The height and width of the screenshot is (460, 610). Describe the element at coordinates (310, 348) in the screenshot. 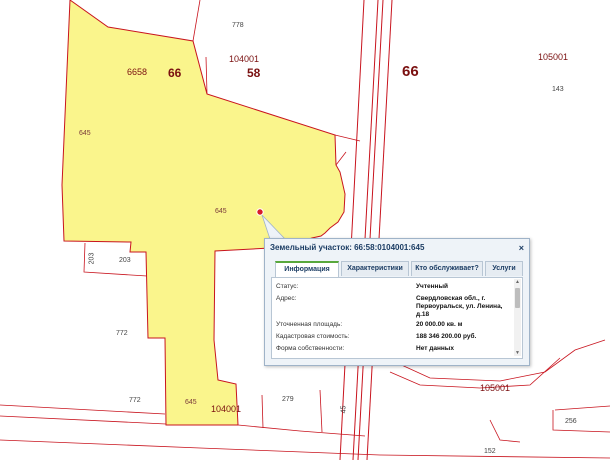

I see `row-label-ownership: Форма собственности:` at that location.